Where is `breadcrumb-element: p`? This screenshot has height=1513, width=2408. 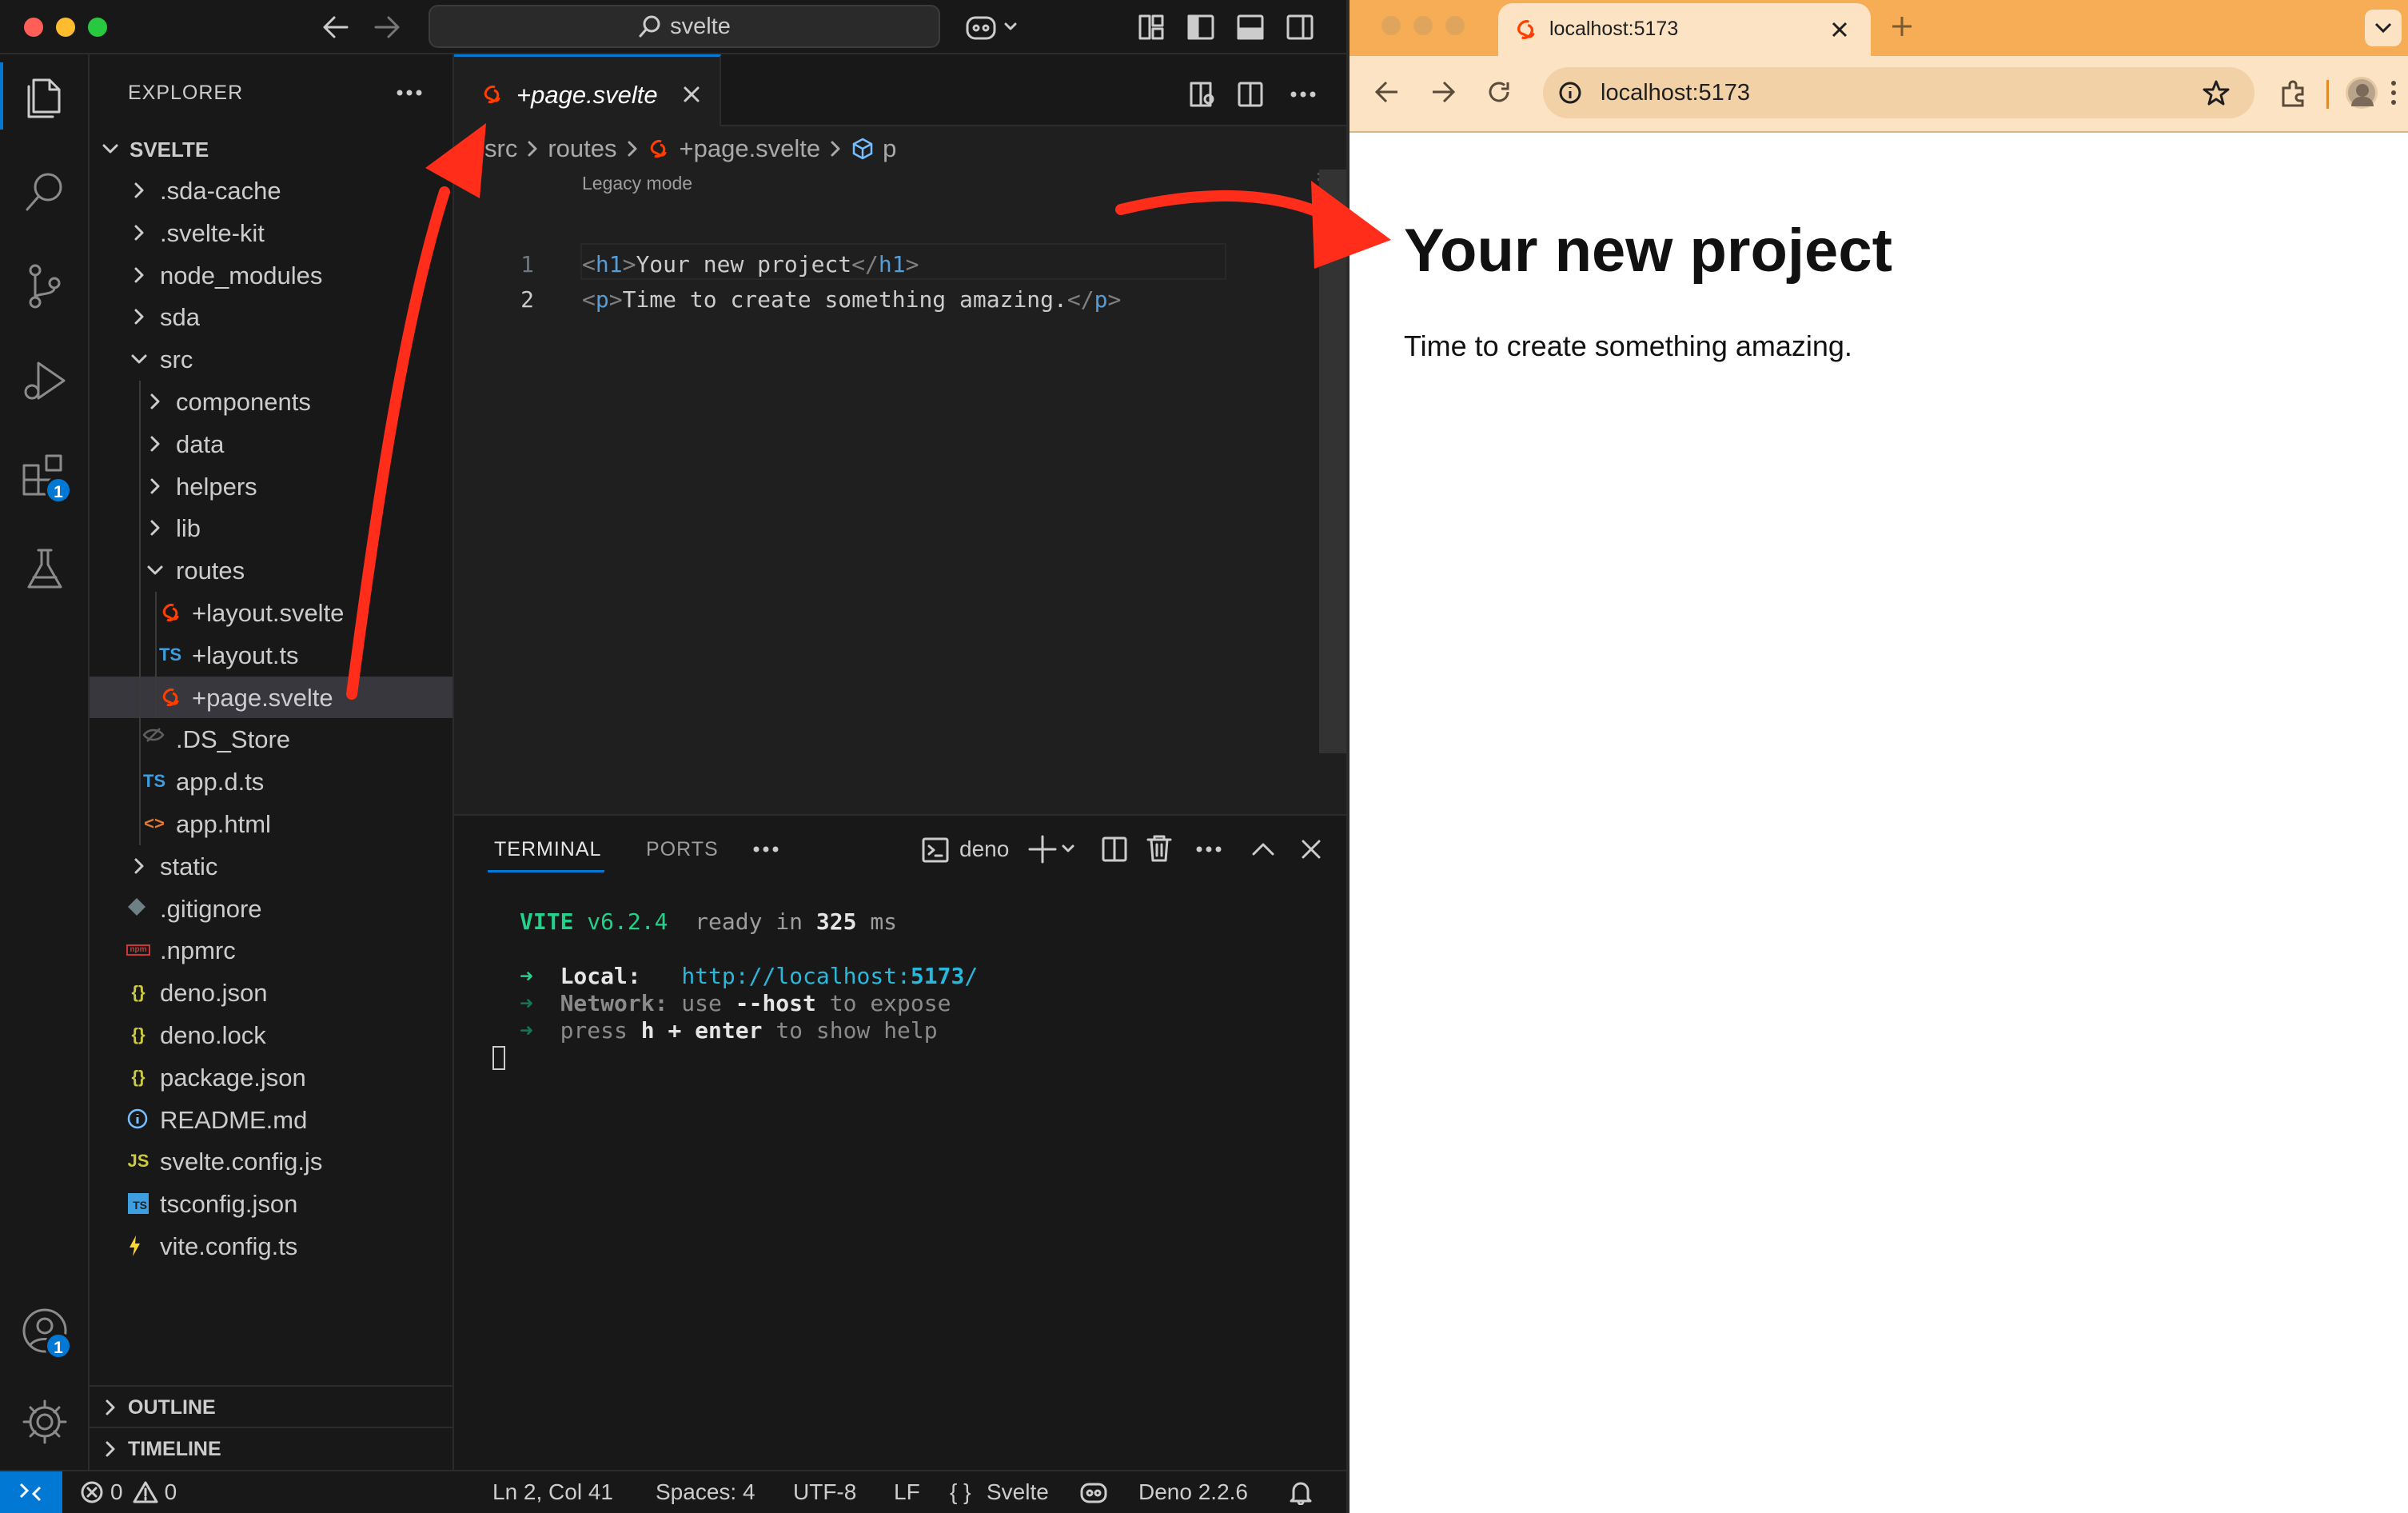
breadcrumb-element: p is located at coordinates (889, 148).